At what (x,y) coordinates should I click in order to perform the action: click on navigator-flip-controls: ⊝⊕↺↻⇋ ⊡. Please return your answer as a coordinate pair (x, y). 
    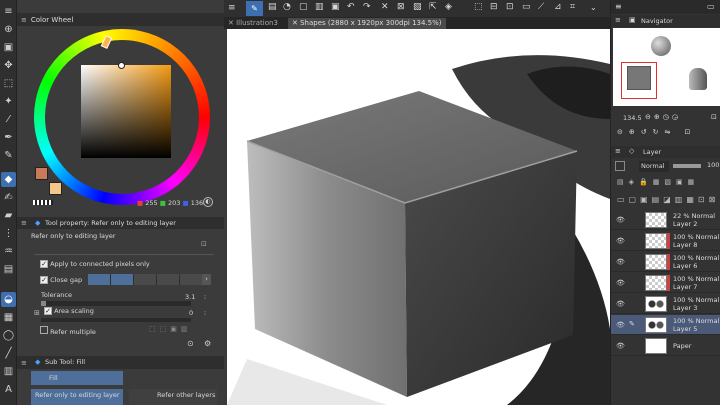
    Looking at the image, I should click on (667, 134).